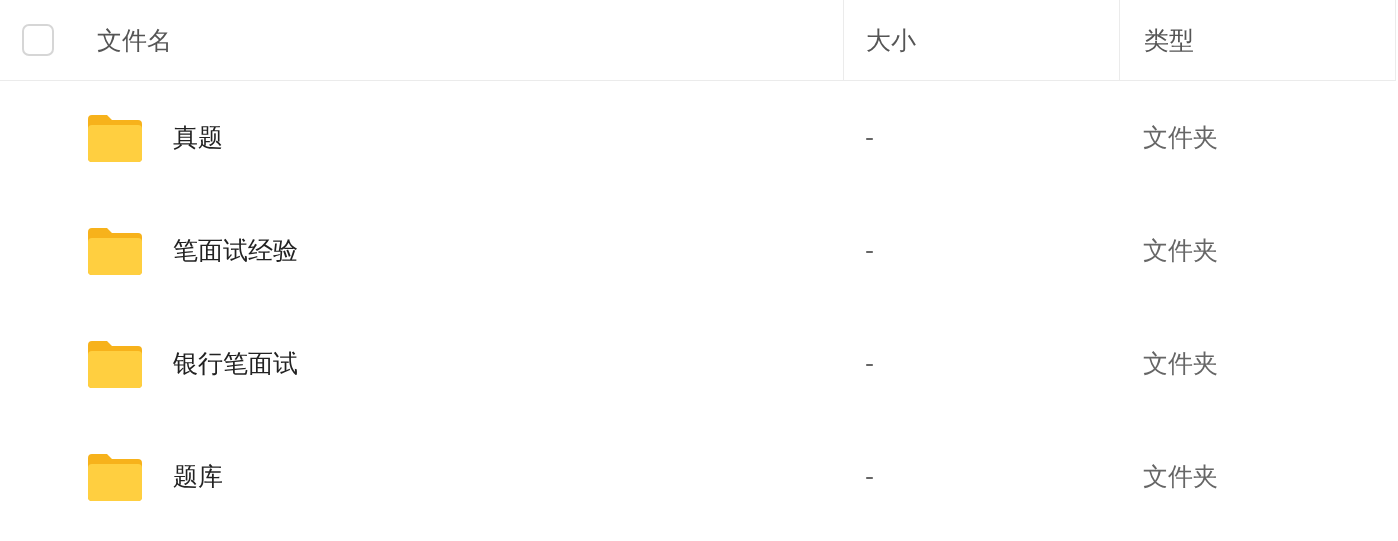 This screenshot has height=541, width=1398. Describe the element at coordinates (134, 40) in the screenshot. I see `column-header: 文件名` at that location.